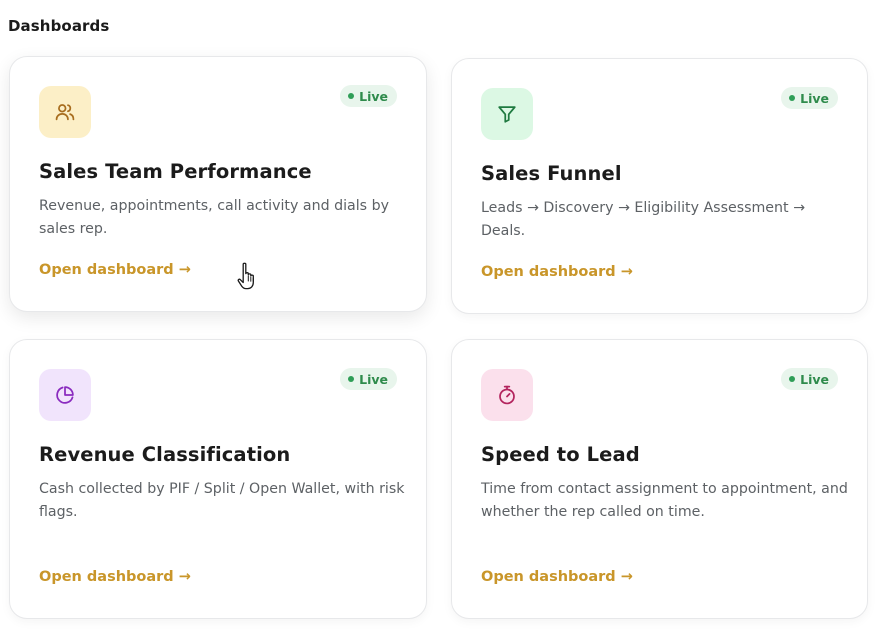 The width and height of the screenshot is (875, 635). Describe the element at coordinates (560, 454) in the screenshot. I see `card-title: Speed to Lead` at that location.